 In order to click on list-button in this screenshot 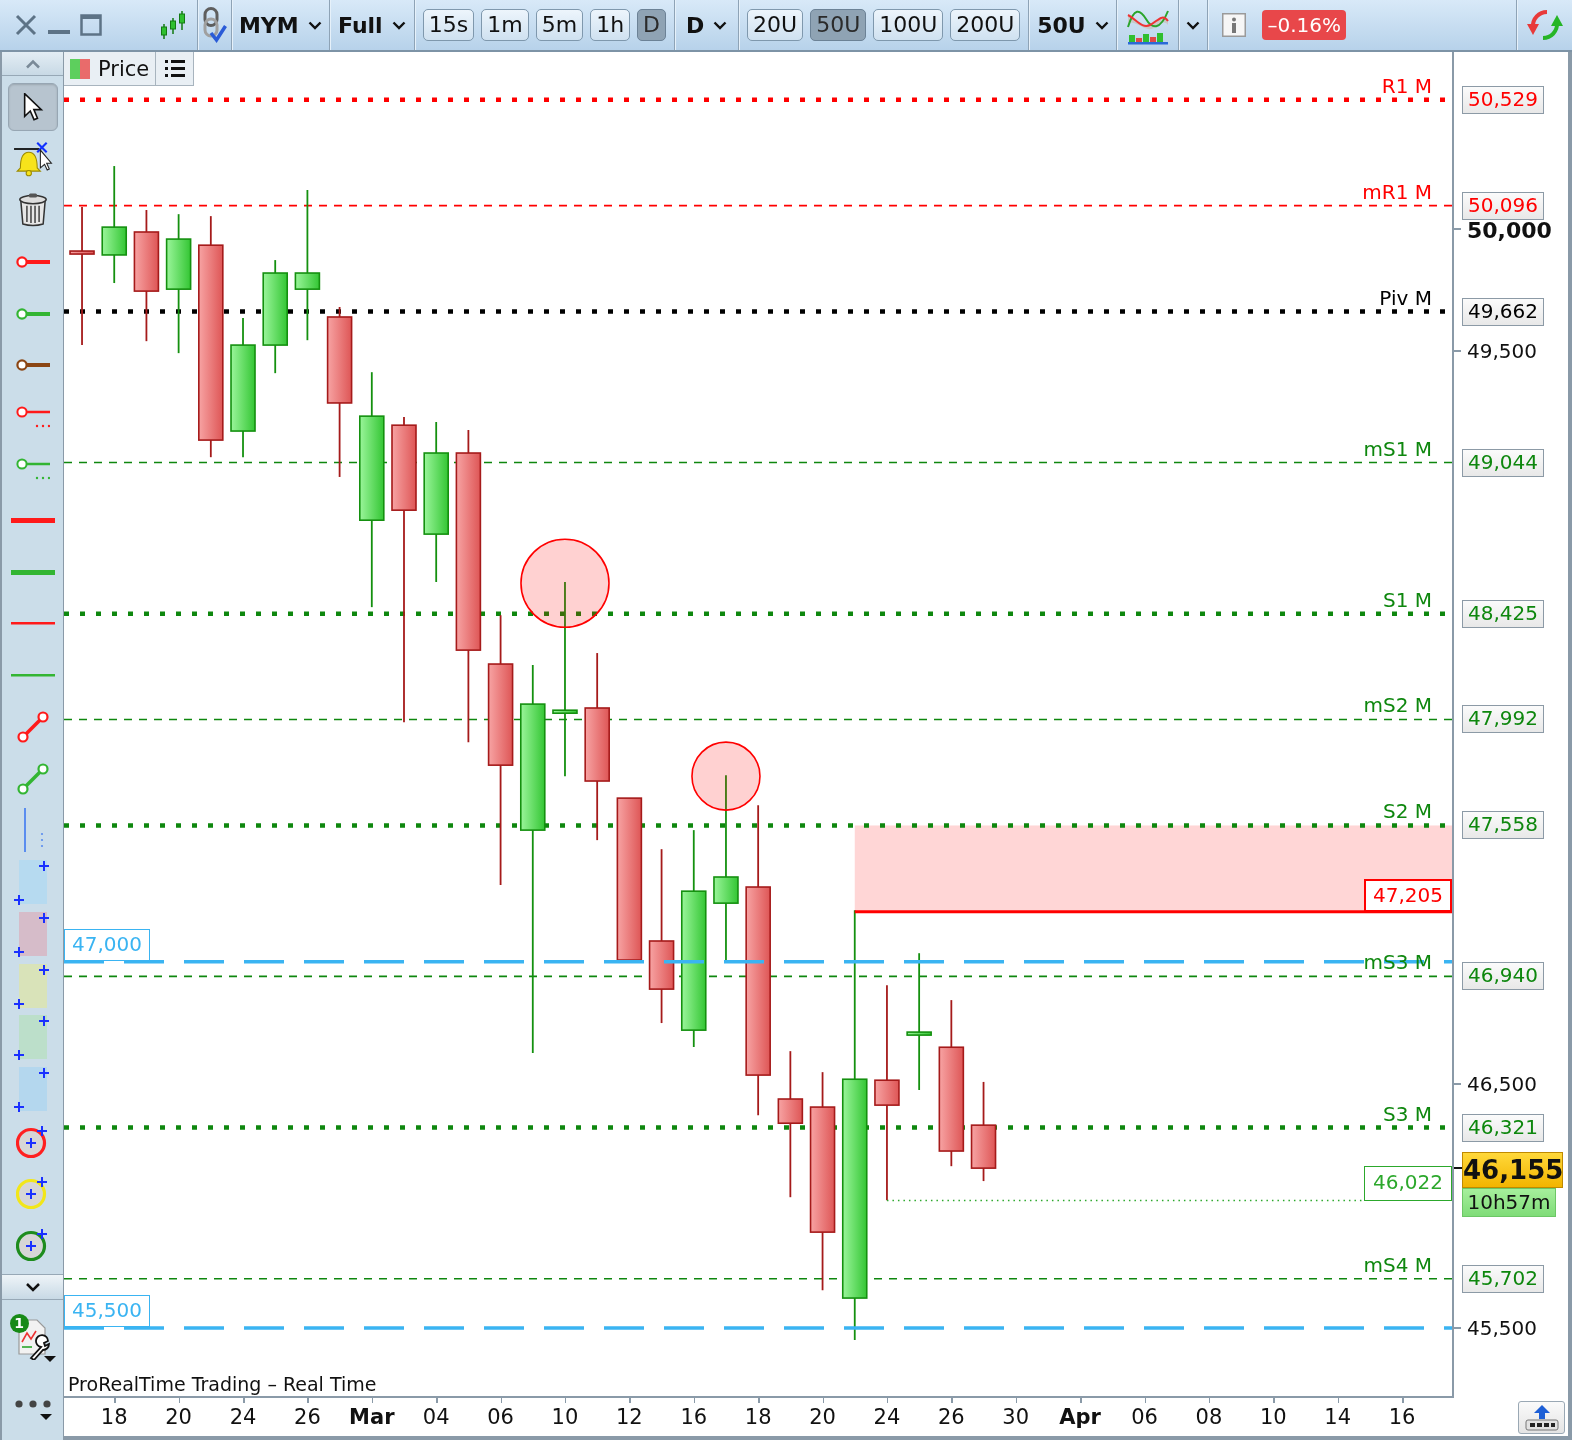, I will do `click(175, 69)`.